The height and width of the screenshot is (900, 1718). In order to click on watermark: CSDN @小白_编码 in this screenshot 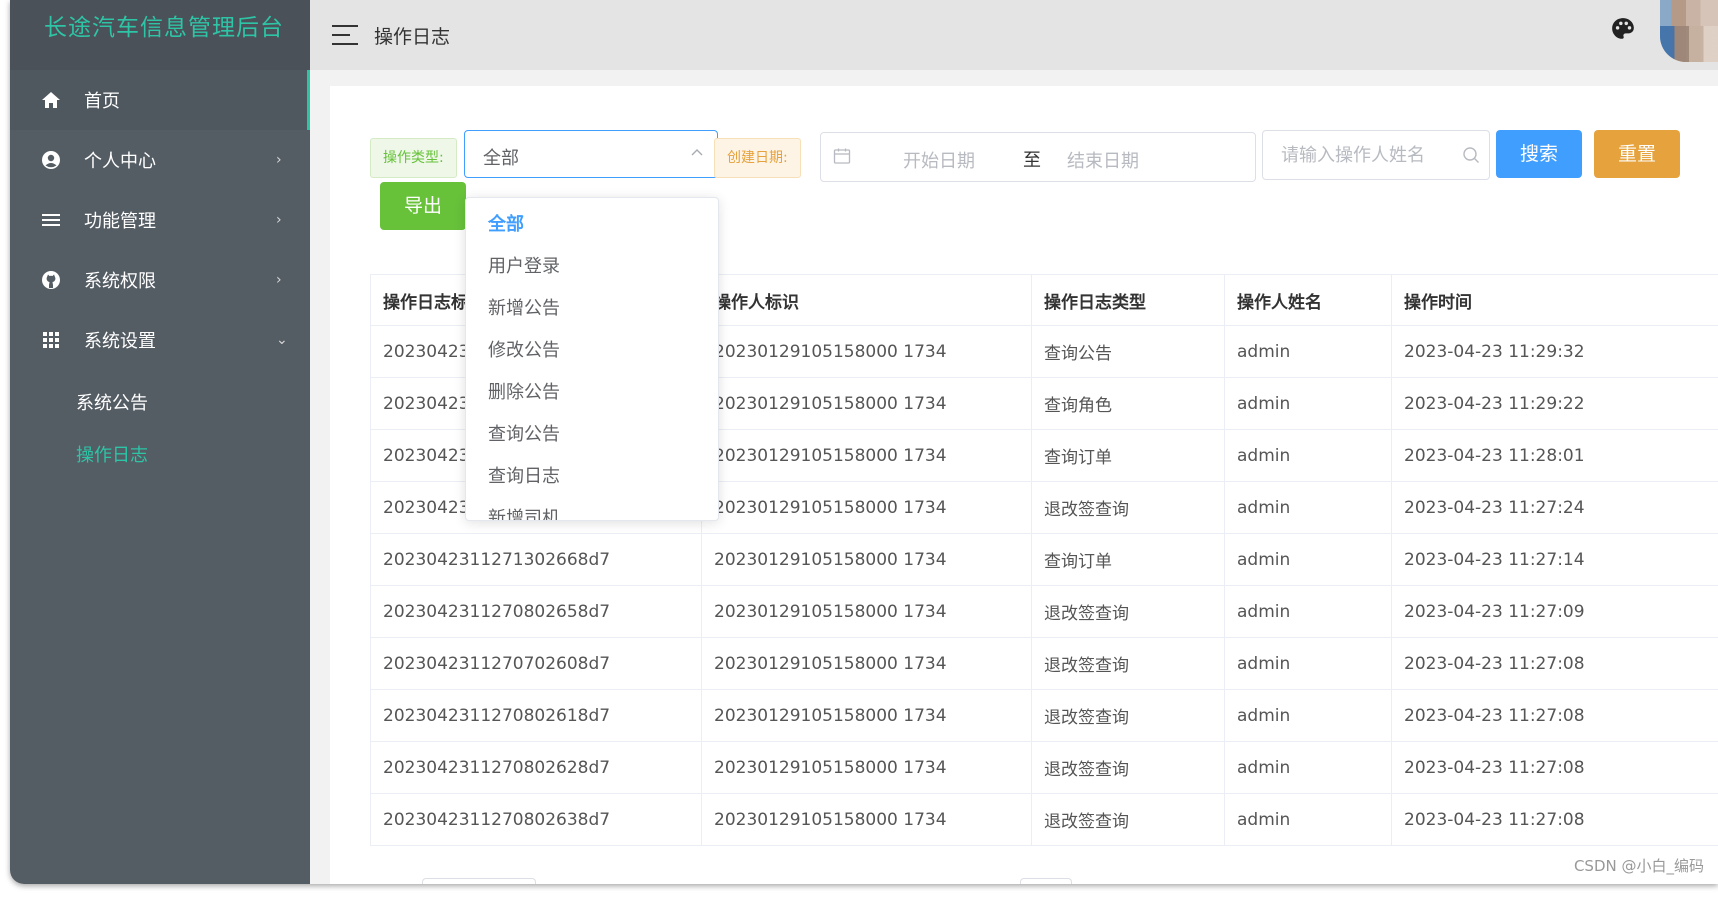, I will do `click(1638, 866)`.